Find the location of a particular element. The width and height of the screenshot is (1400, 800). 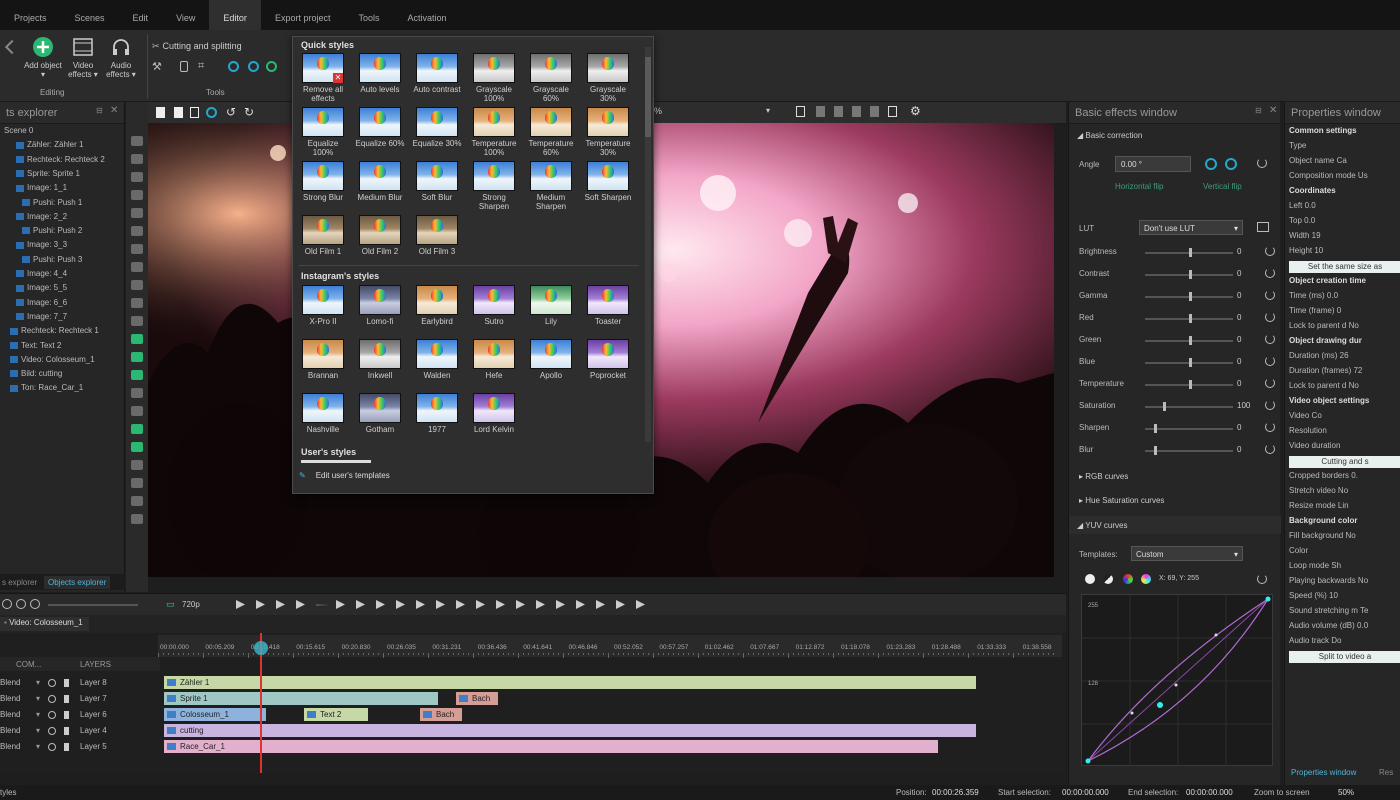

style-thumbnail: Old Film 2 is located at coordinates (380, 235).